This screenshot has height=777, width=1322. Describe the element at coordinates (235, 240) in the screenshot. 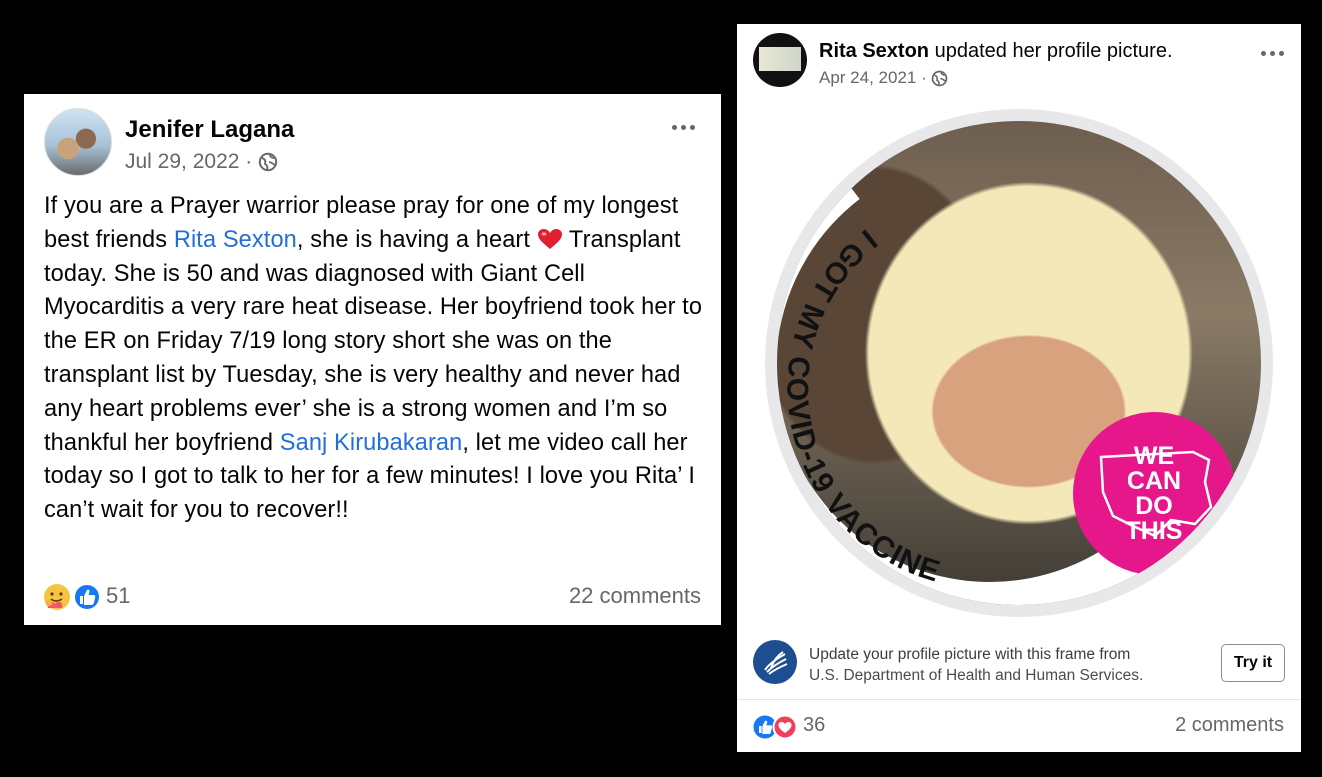

I see `mention-rita-sexton: Rita Sexton` at that location.